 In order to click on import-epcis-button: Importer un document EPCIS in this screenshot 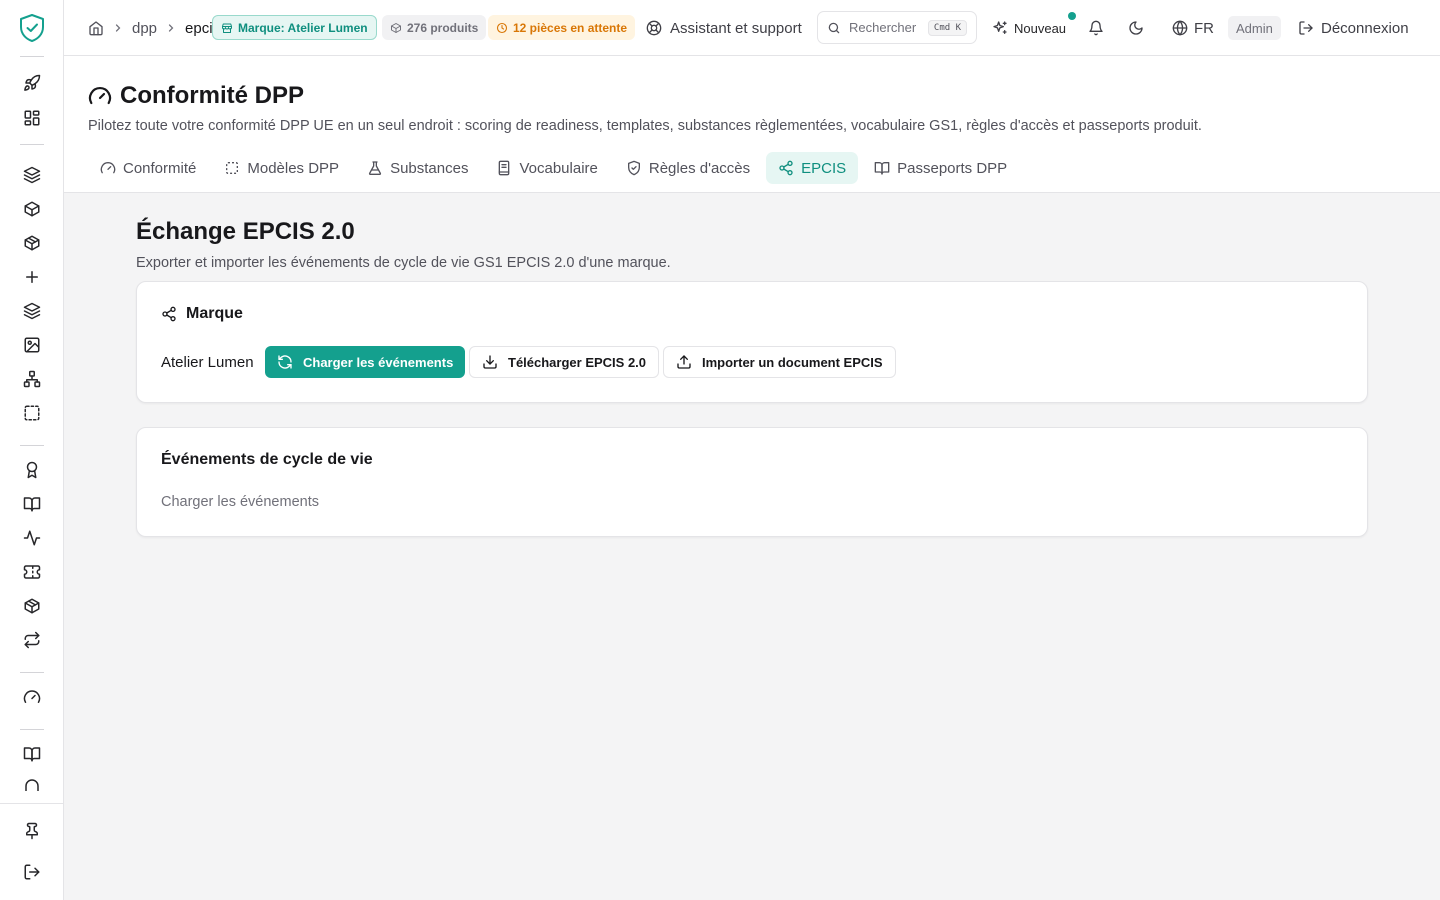, I will do `click(779, 362)`.